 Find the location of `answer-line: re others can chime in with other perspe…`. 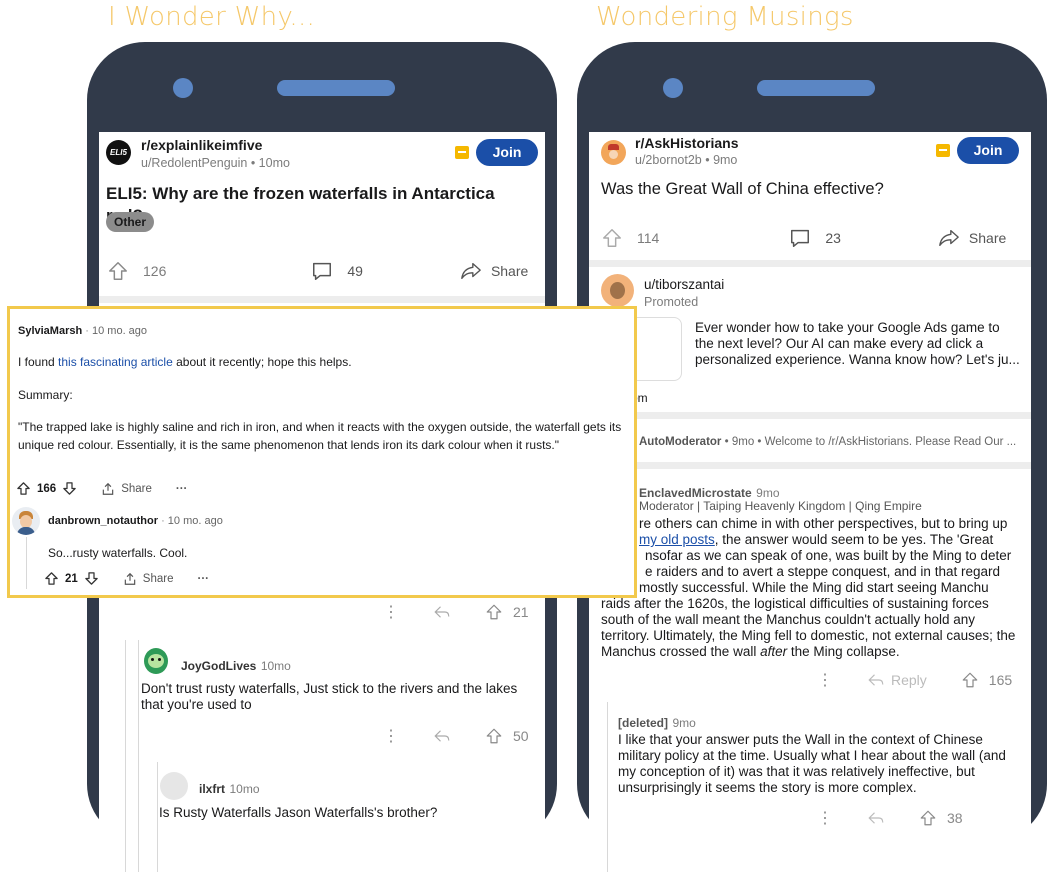

answer-line: re others can chime in with other perspe… is located at coordinates (823, 523).